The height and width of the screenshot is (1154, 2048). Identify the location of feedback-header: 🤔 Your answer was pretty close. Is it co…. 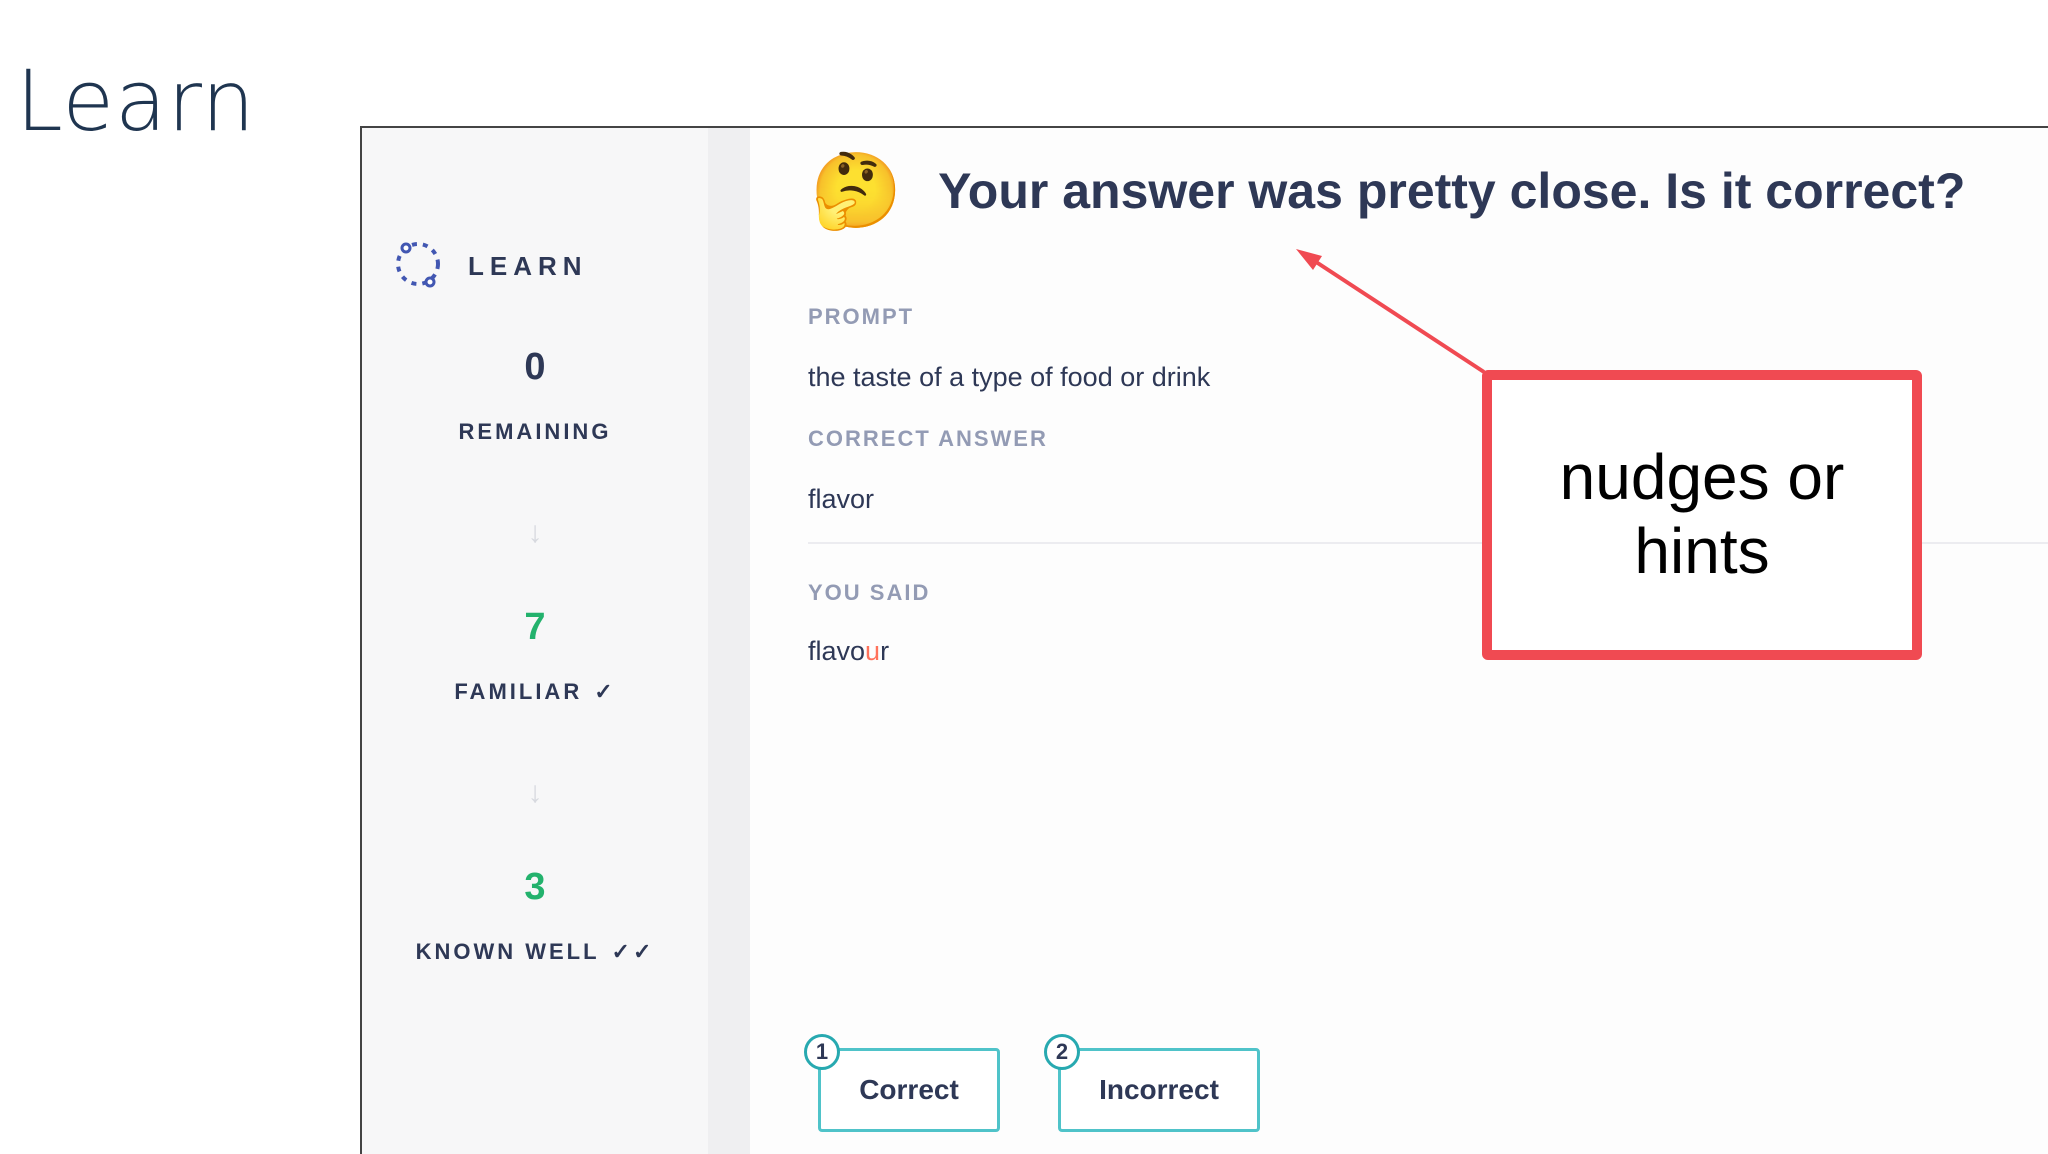
(1387, 191).